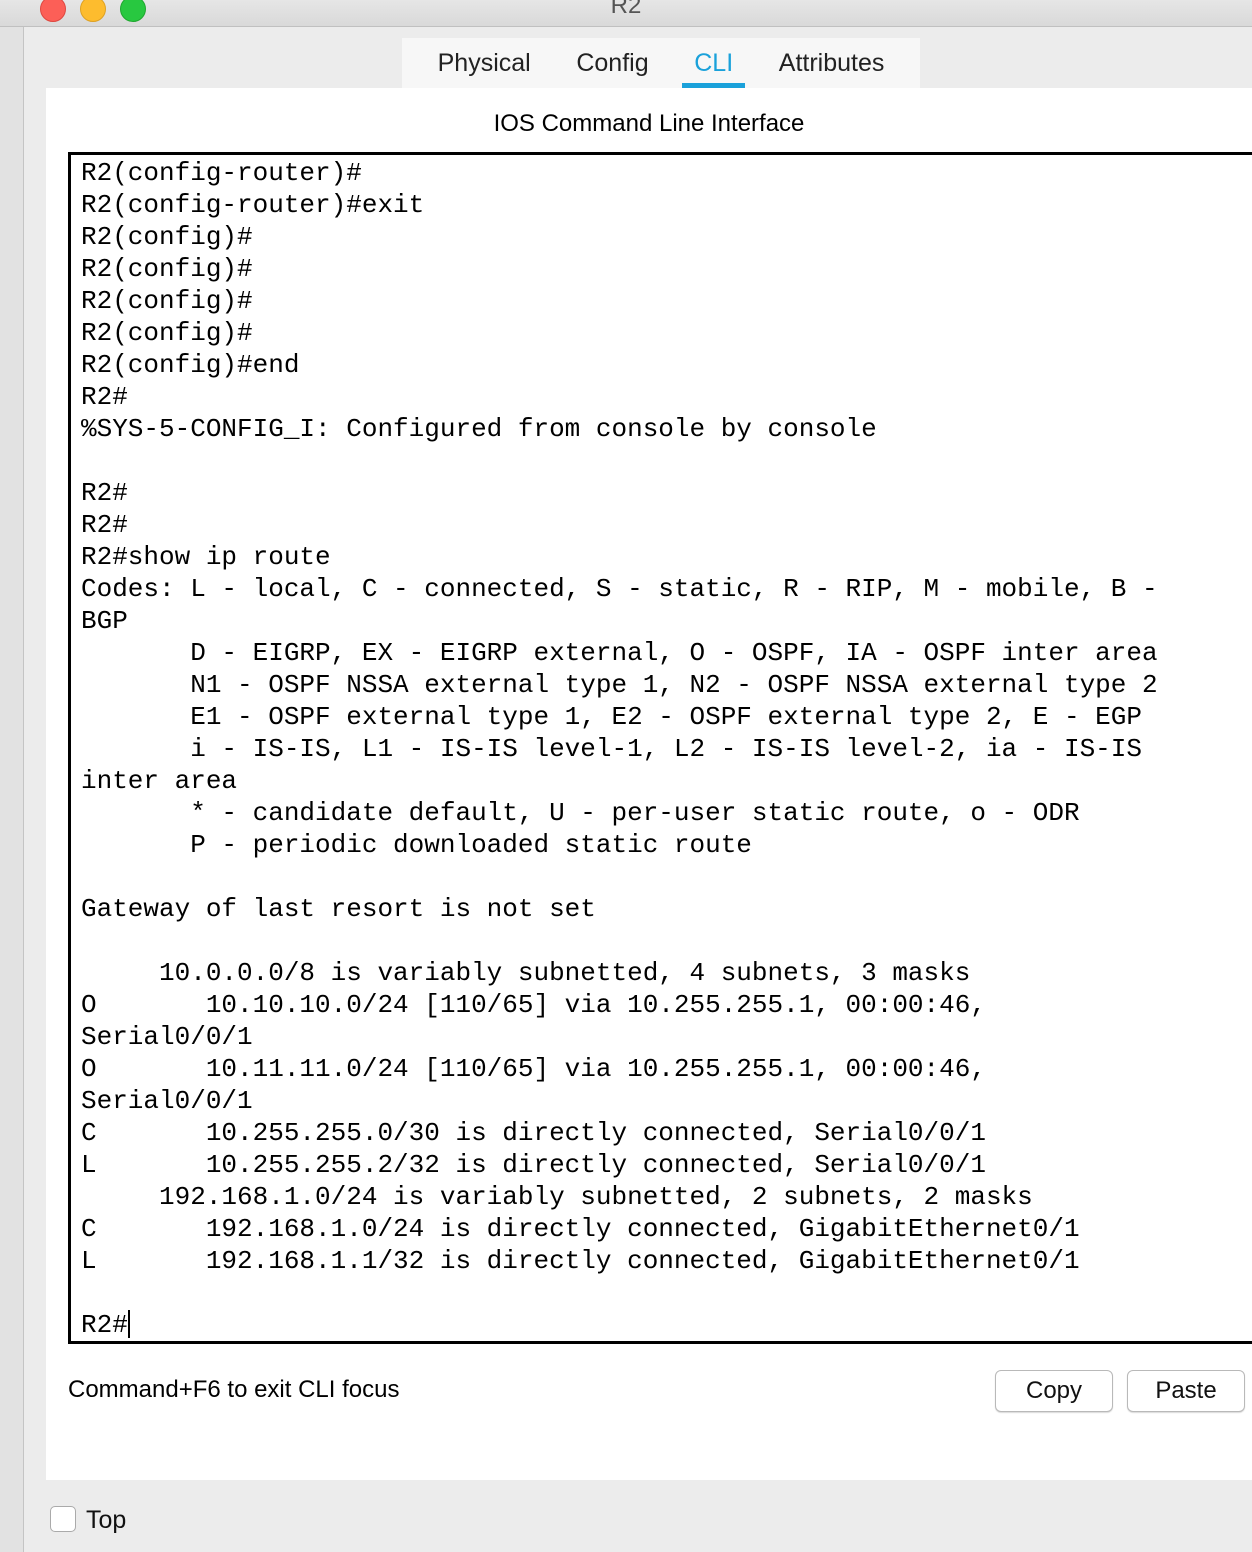 The height and width of the screenshot is (1552, 1252). Describe the element at coordinates (626, 9) in the screenshot. I see `window-title: R2` at that location.